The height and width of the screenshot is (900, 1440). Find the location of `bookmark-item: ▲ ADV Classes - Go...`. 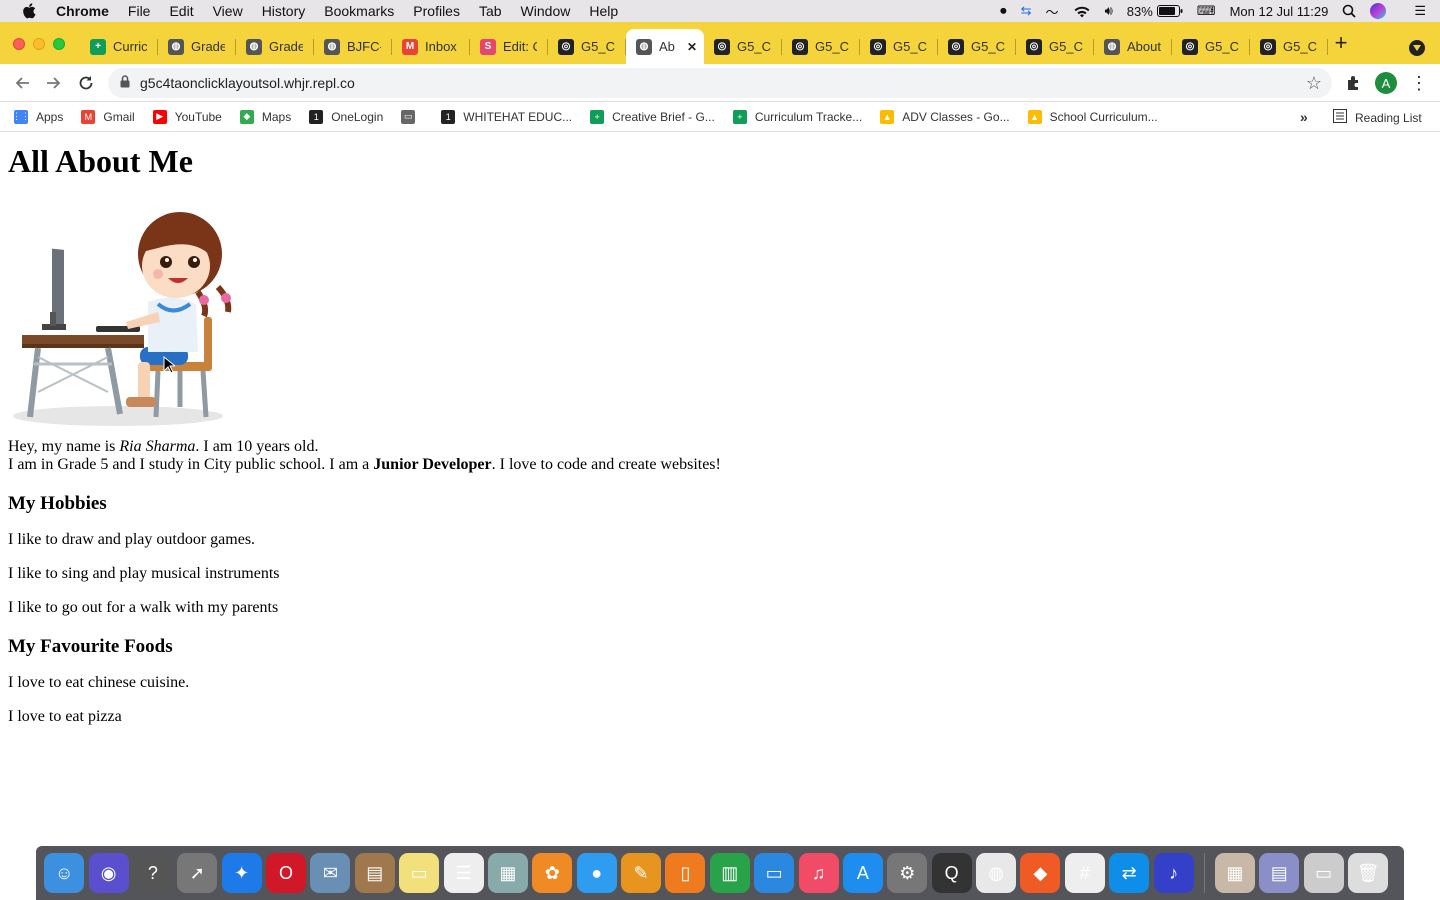

bookmark-item: ▲ ADV Classes - Go... is located at coordinates (945, 116).